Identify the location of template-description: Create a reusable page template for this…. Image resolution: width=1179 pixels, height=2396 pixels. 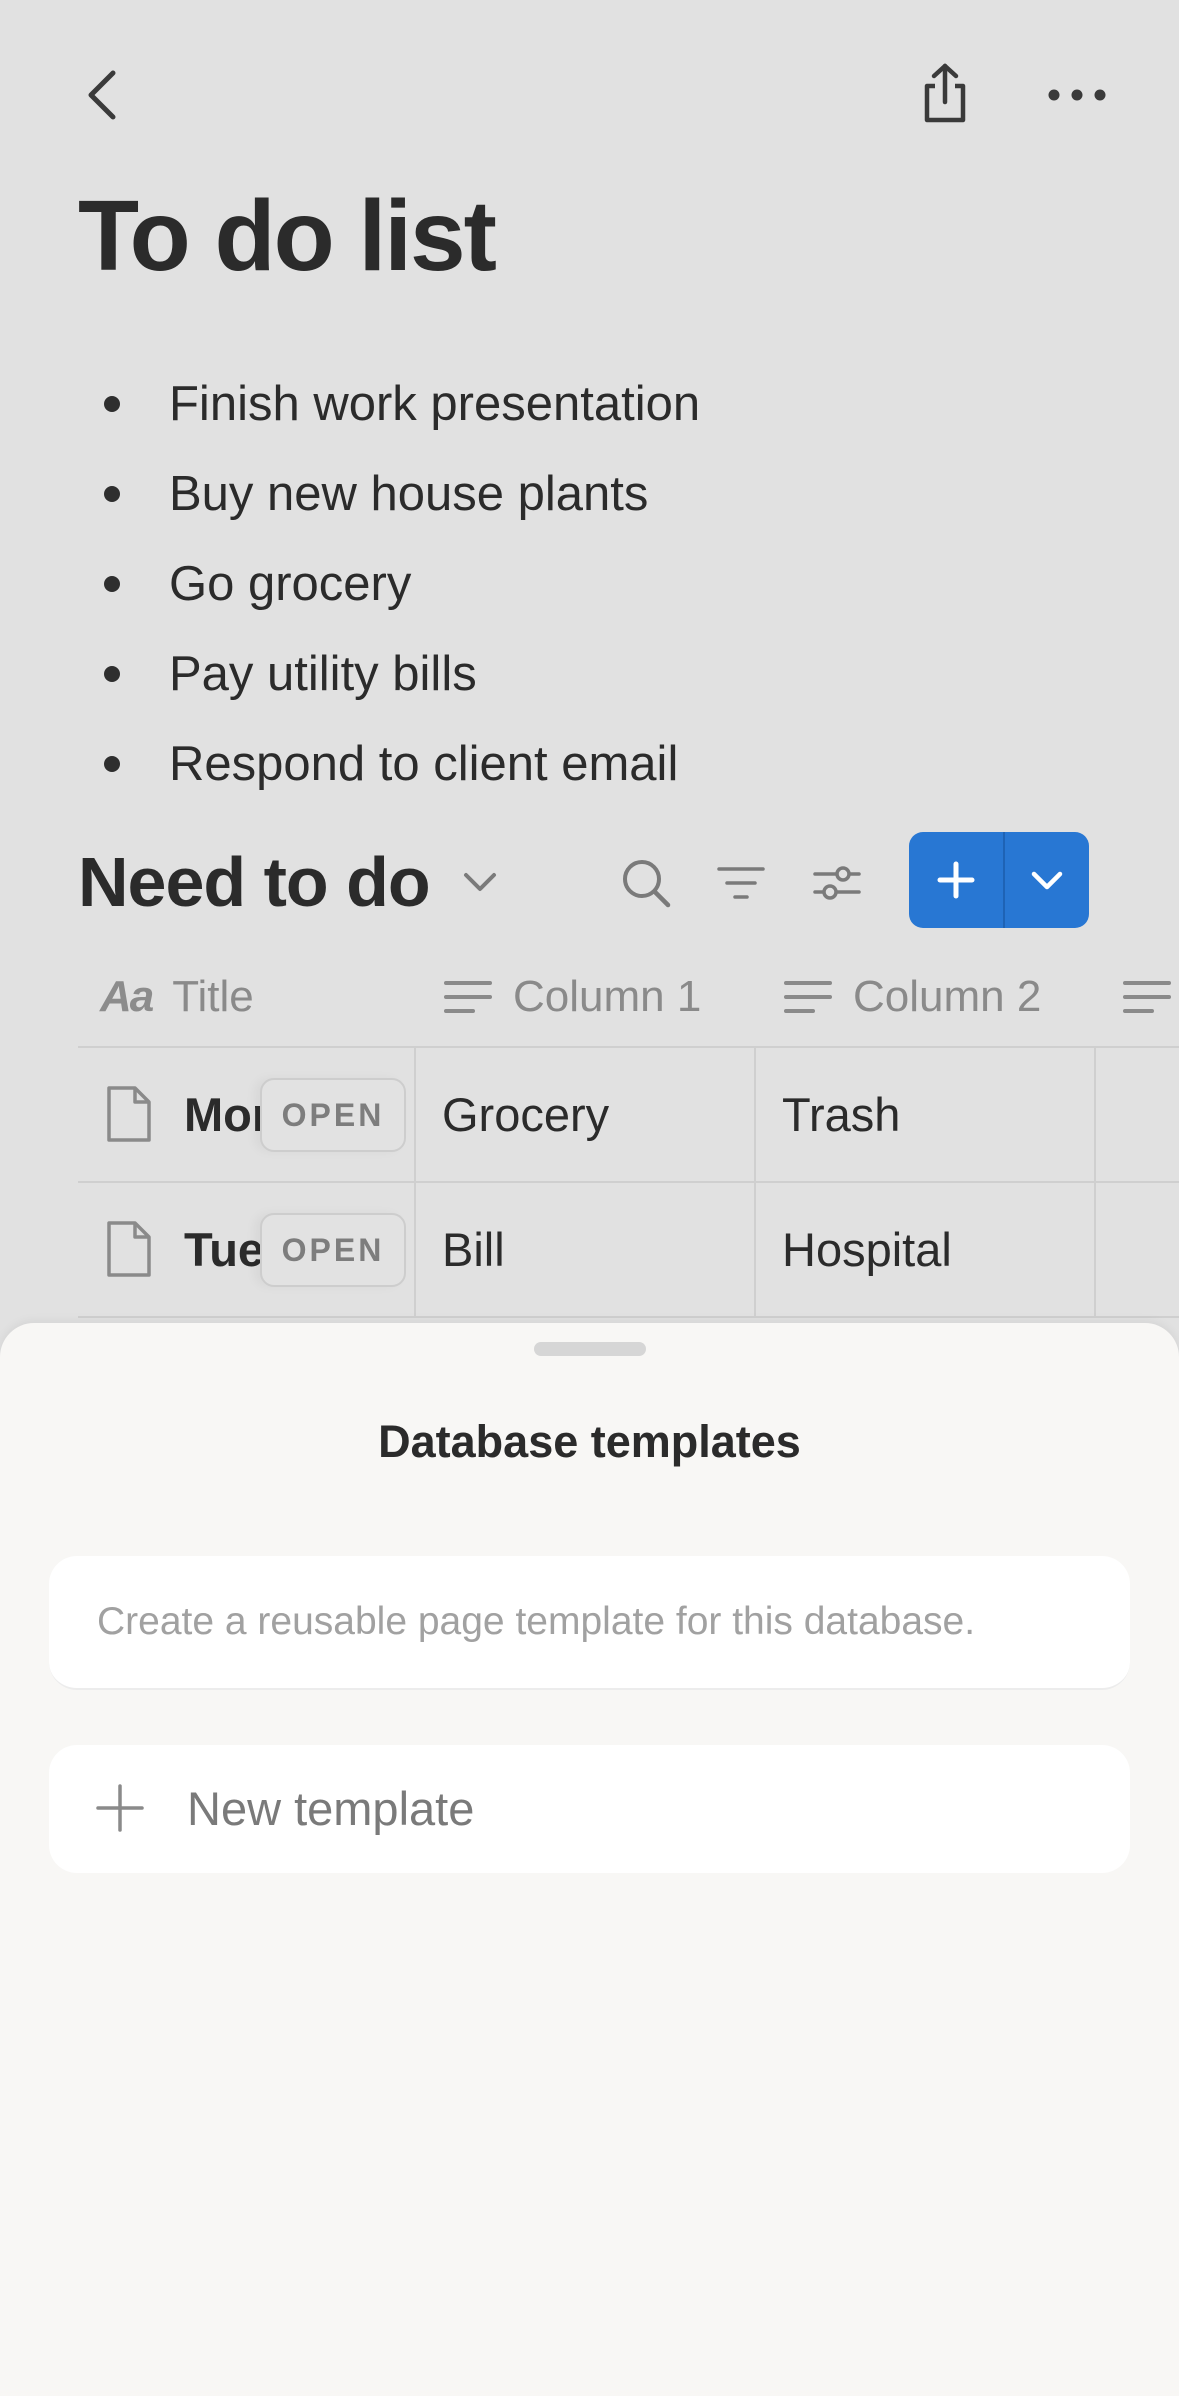
(536, 1621).